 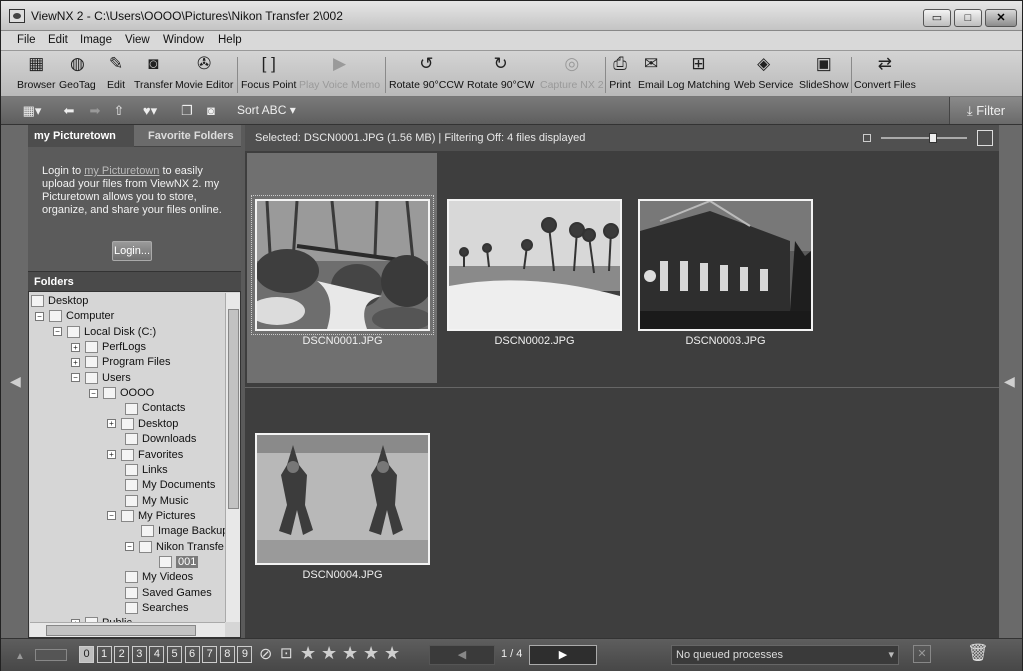 I want to click on folder-tree-item: − Local Disk (C:), so click(x=104, y=332).